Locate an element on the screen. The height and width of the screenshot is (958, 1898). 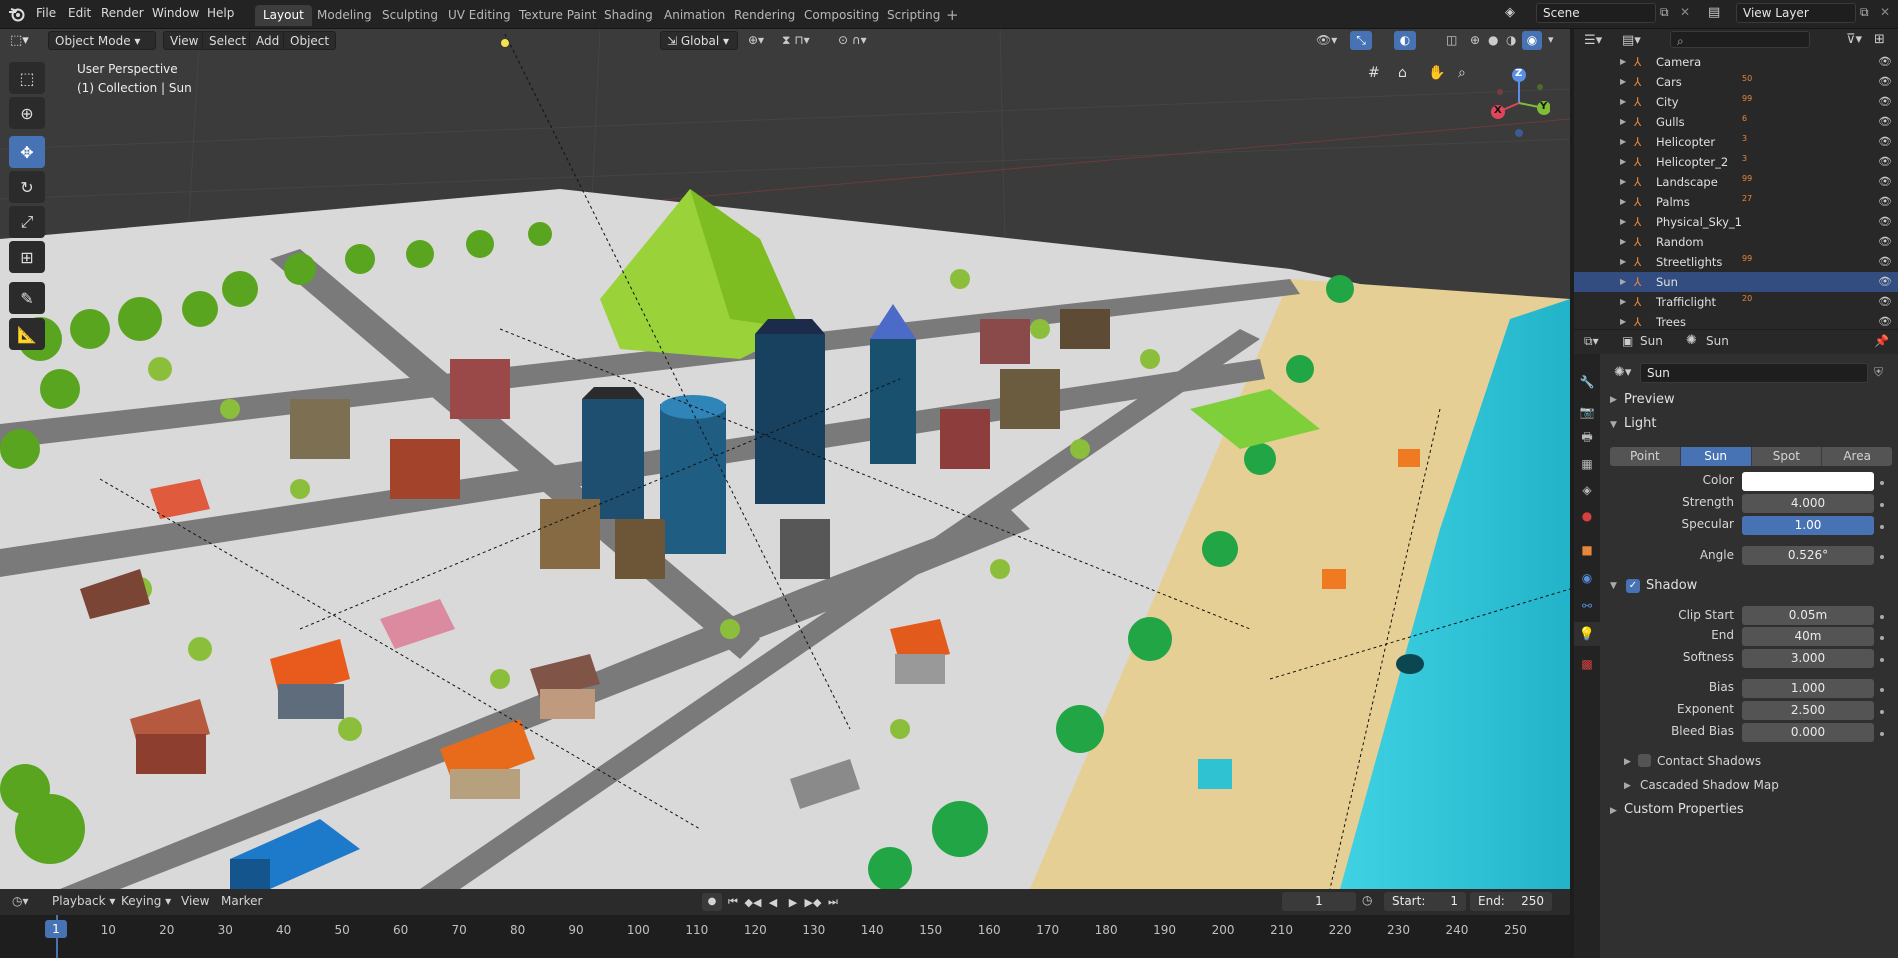
contact-shadows-label: Contact Shadows is located at coordinates (1709, 761).